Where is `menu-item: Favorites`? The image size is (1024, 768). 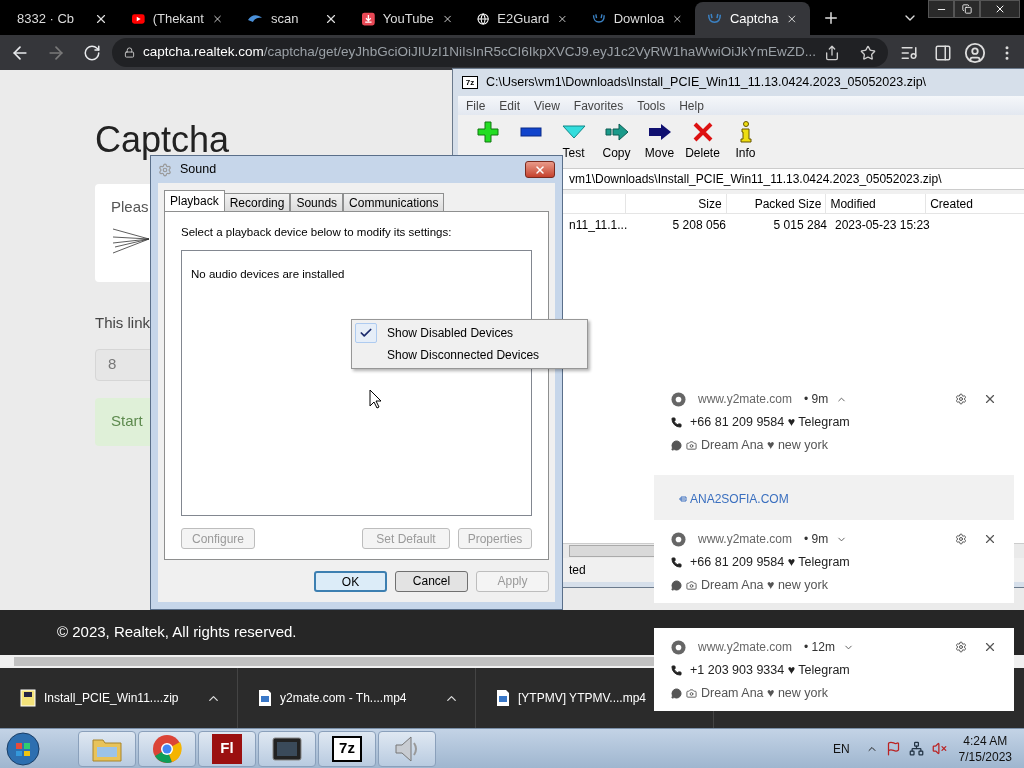
menu-item: Favorites is located at coordinates (598, 105).